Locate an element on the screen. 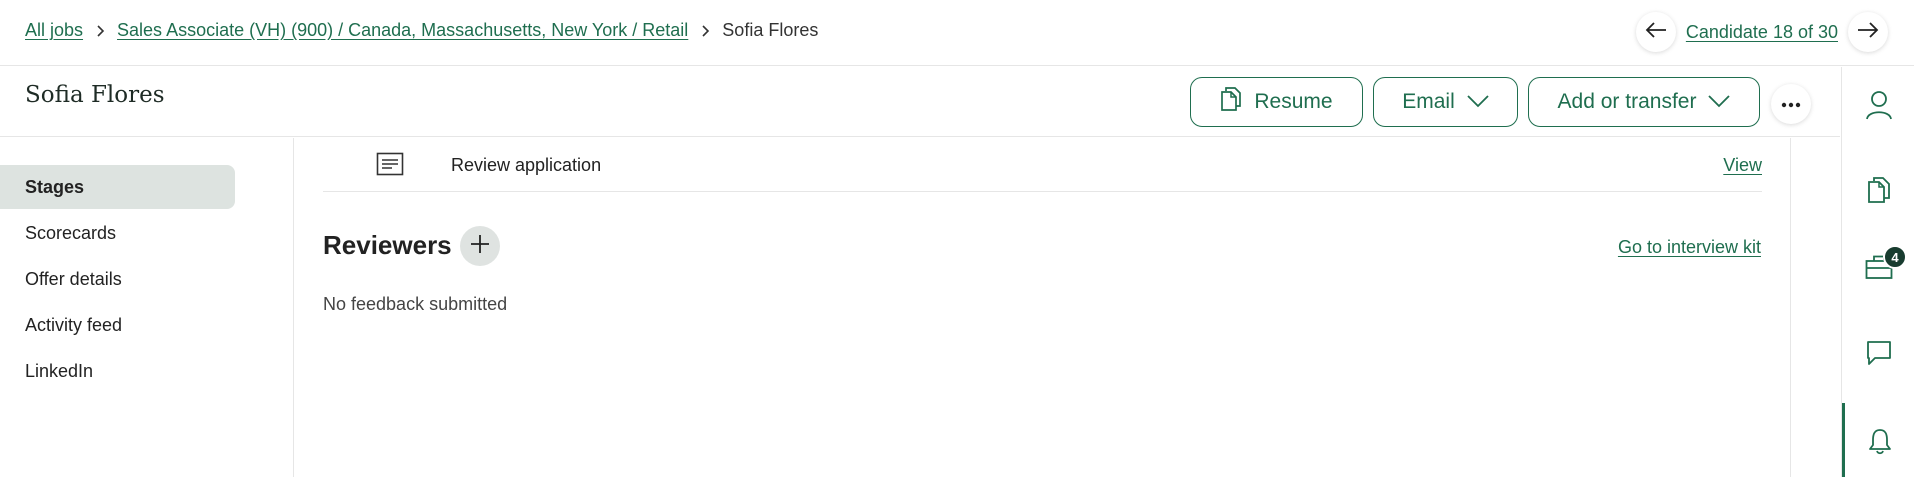  rail-notifications-button is located at coordinates (1878, 440).